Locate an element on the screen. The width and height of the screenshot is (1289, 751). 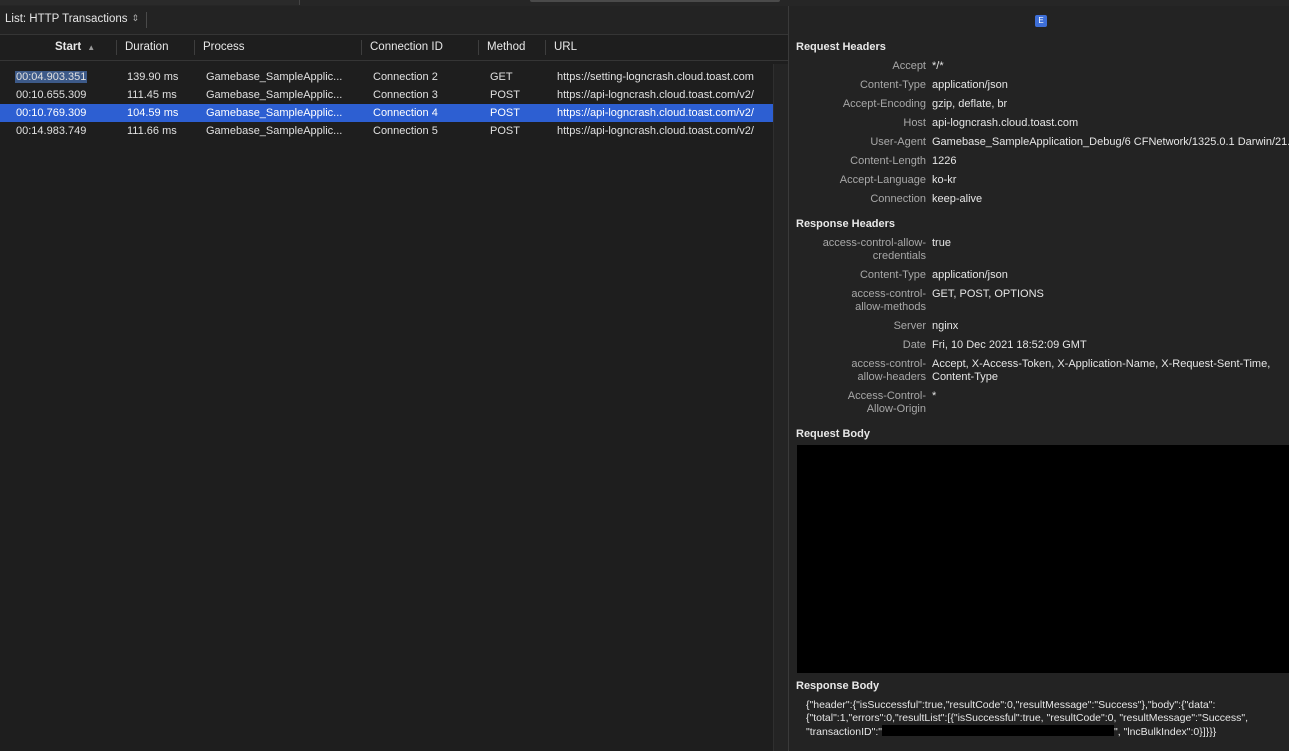
cell-connection: Connection 2 is located at coordinates (405, 77).